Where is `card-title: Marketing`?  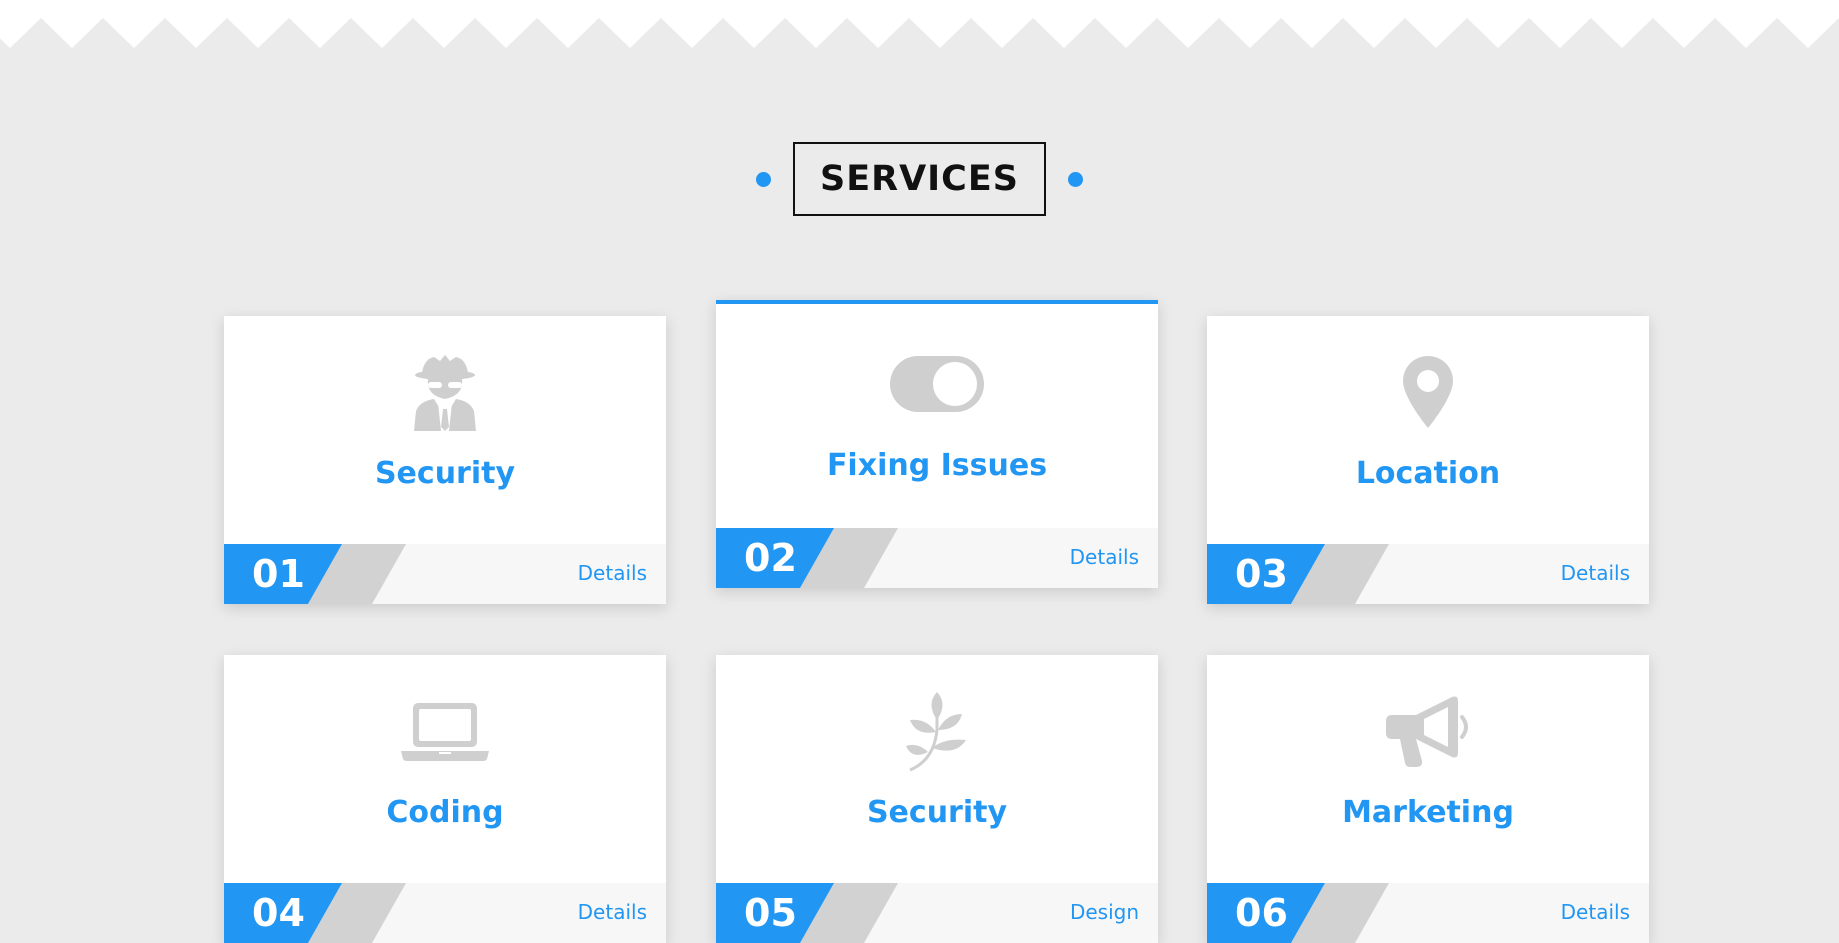
card-title: Marketing is located at coordinates (1428, 812).